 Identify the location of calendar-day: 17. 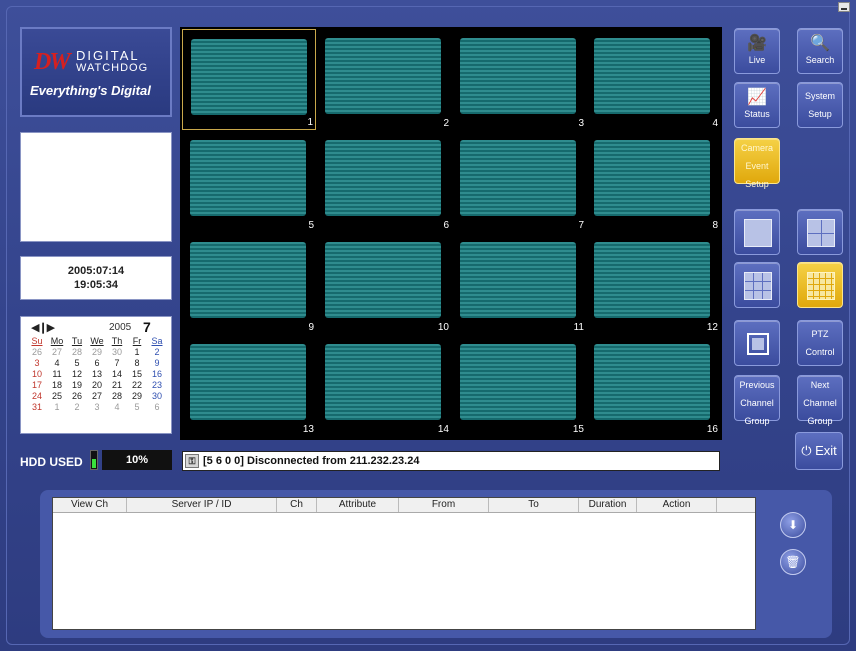
(37, 385).